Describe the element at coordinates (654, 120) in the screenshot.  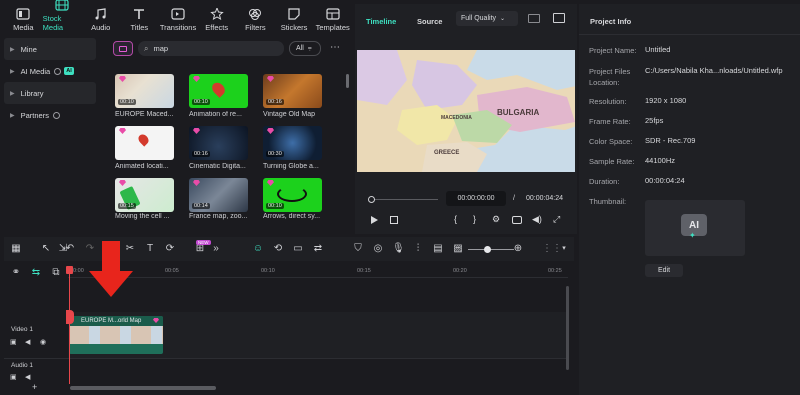
I see `frame-rate-value: 25fps` at that location.